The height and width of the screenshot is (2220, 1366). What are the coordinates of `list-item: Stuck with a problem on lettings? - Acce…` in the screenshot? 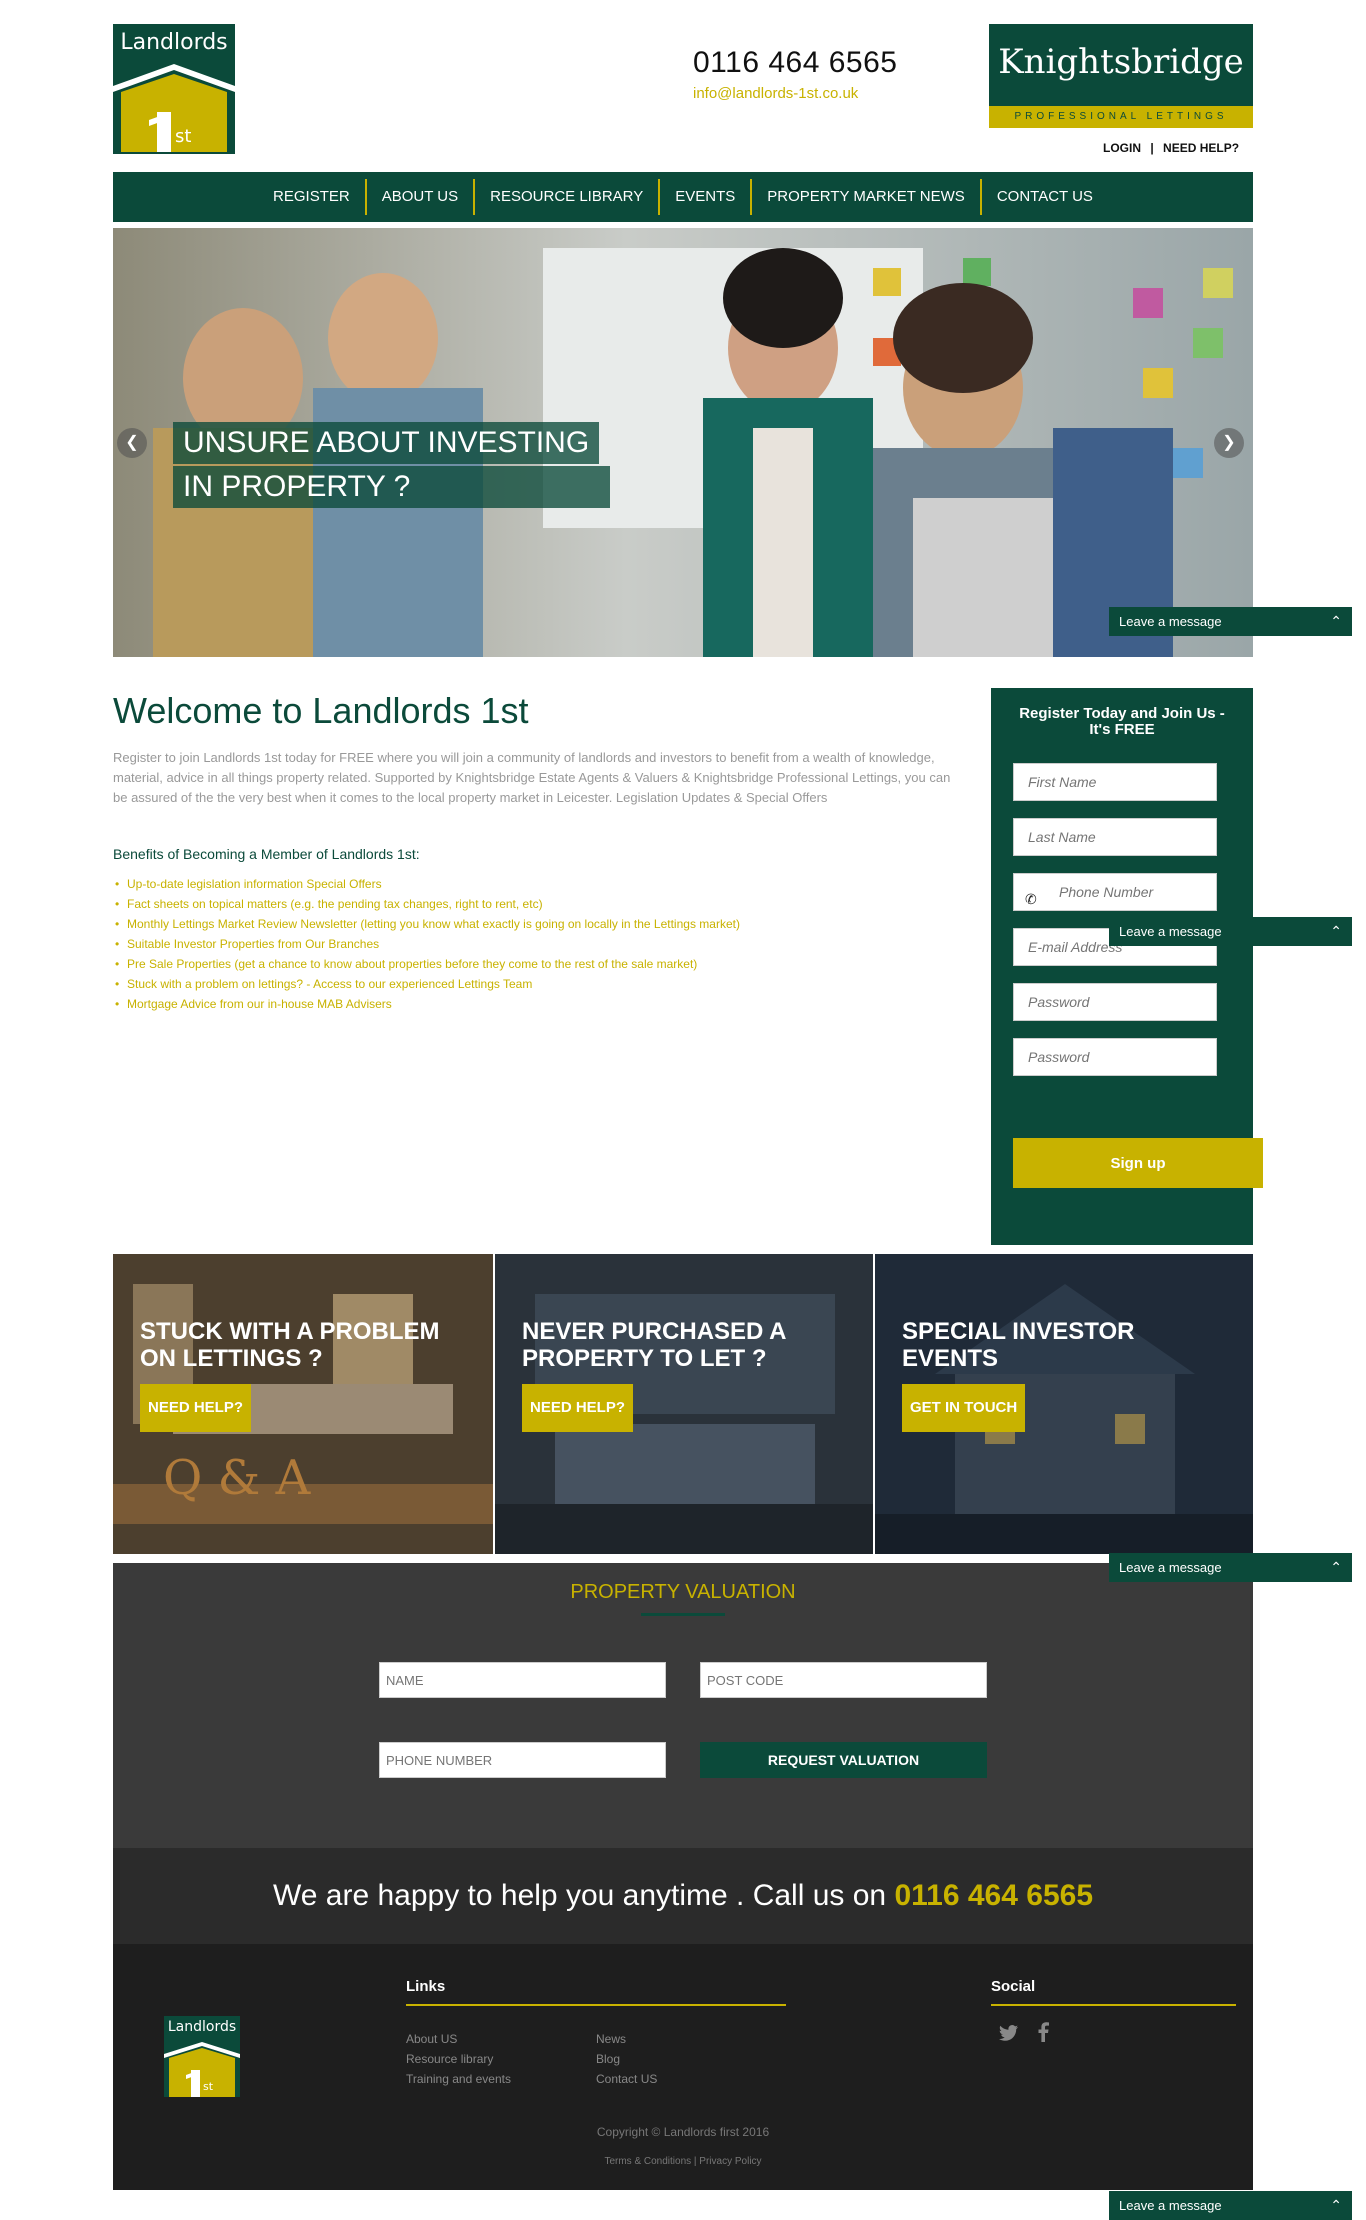 It's located at (533, 984).